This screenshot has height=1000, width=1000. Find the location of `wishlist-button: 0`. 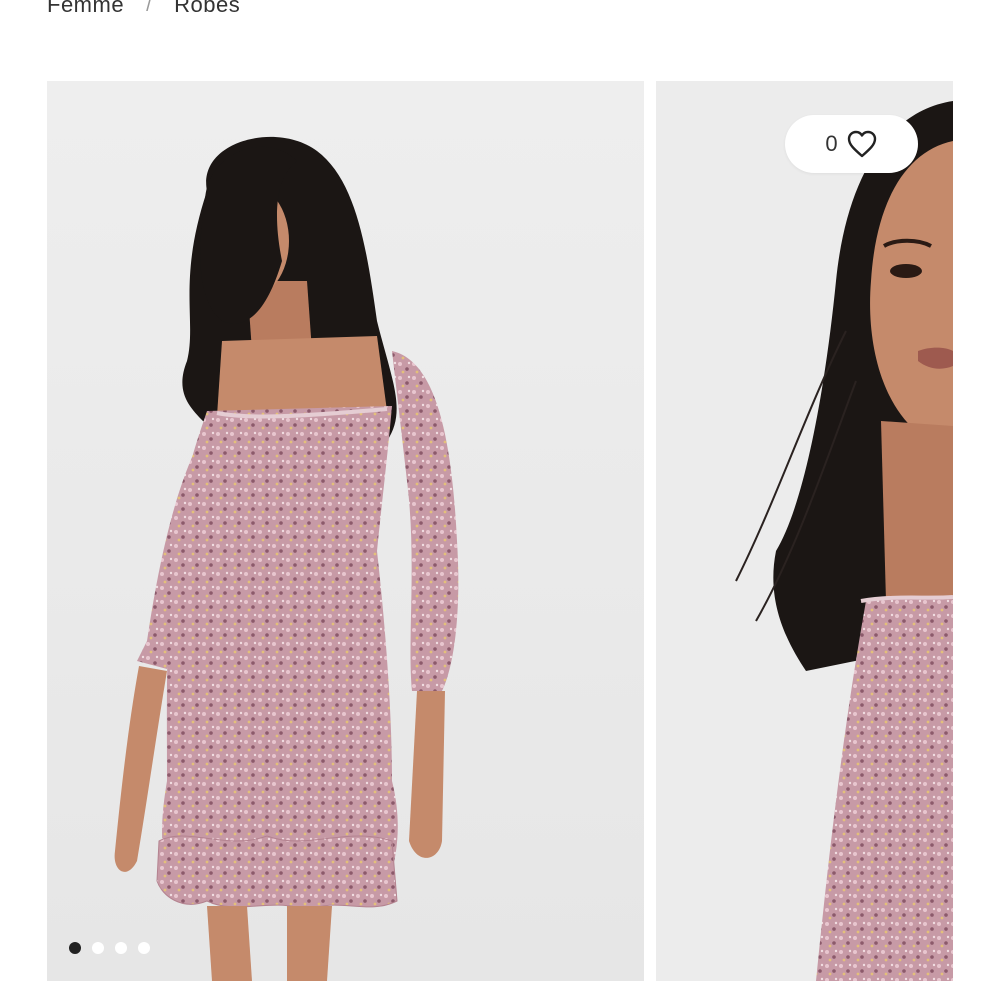

wishlist-button: 0 is located at coordinates (851, 144).